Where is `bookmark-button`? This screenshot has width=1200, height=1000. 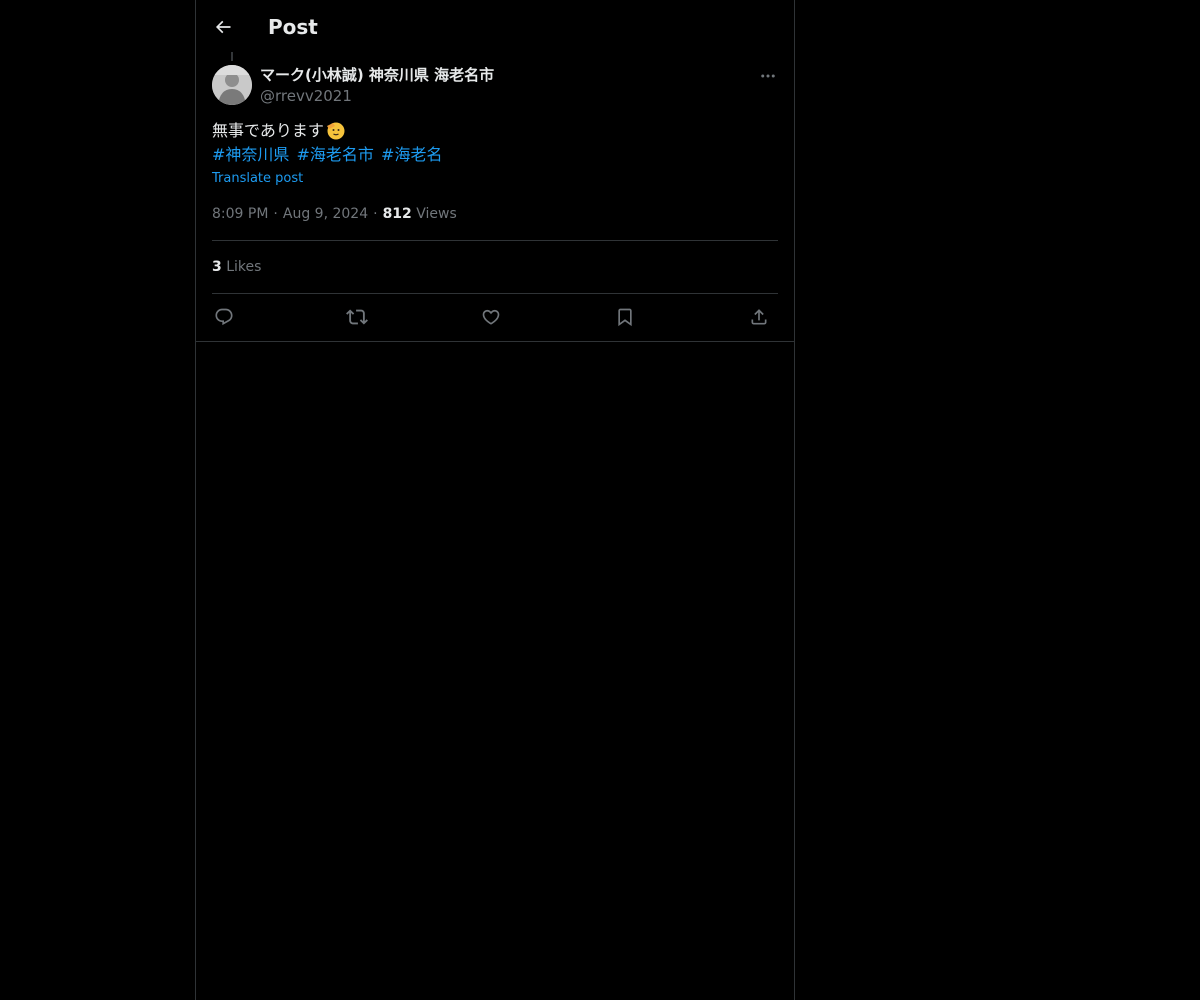 bookmark-button is located at coordinates (625, 317).